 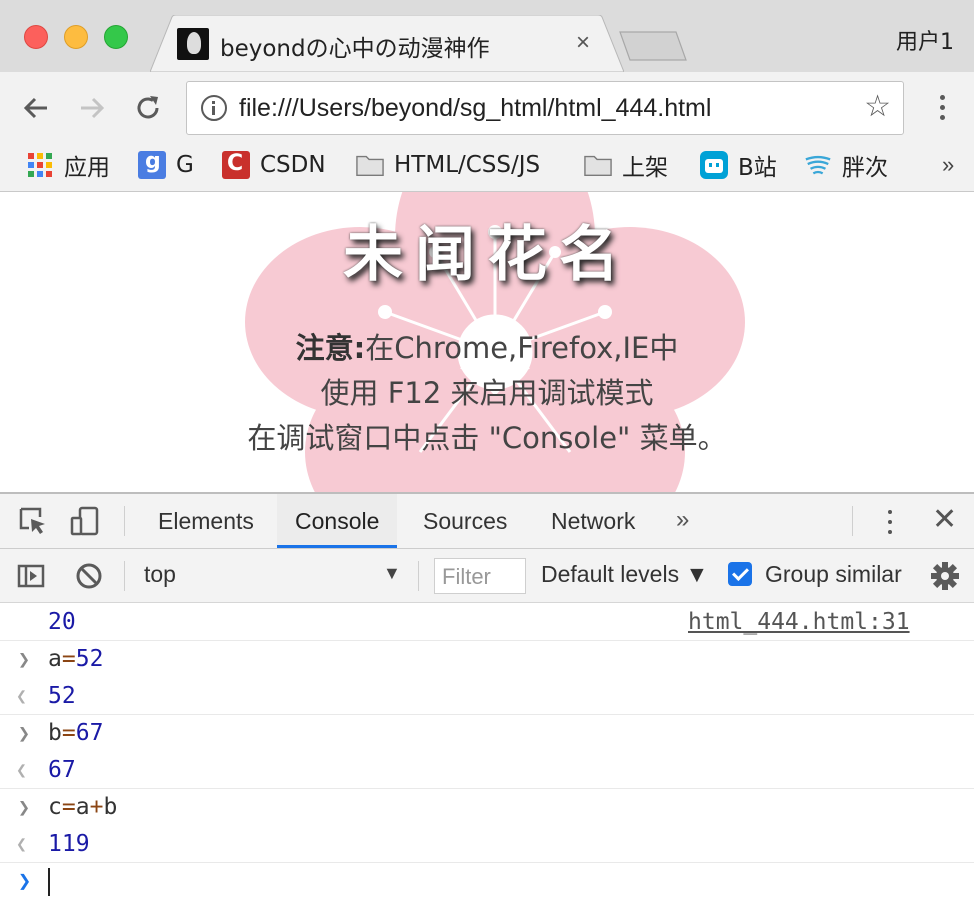 I want to click on input-value: 67, so click(x=89, y=733).